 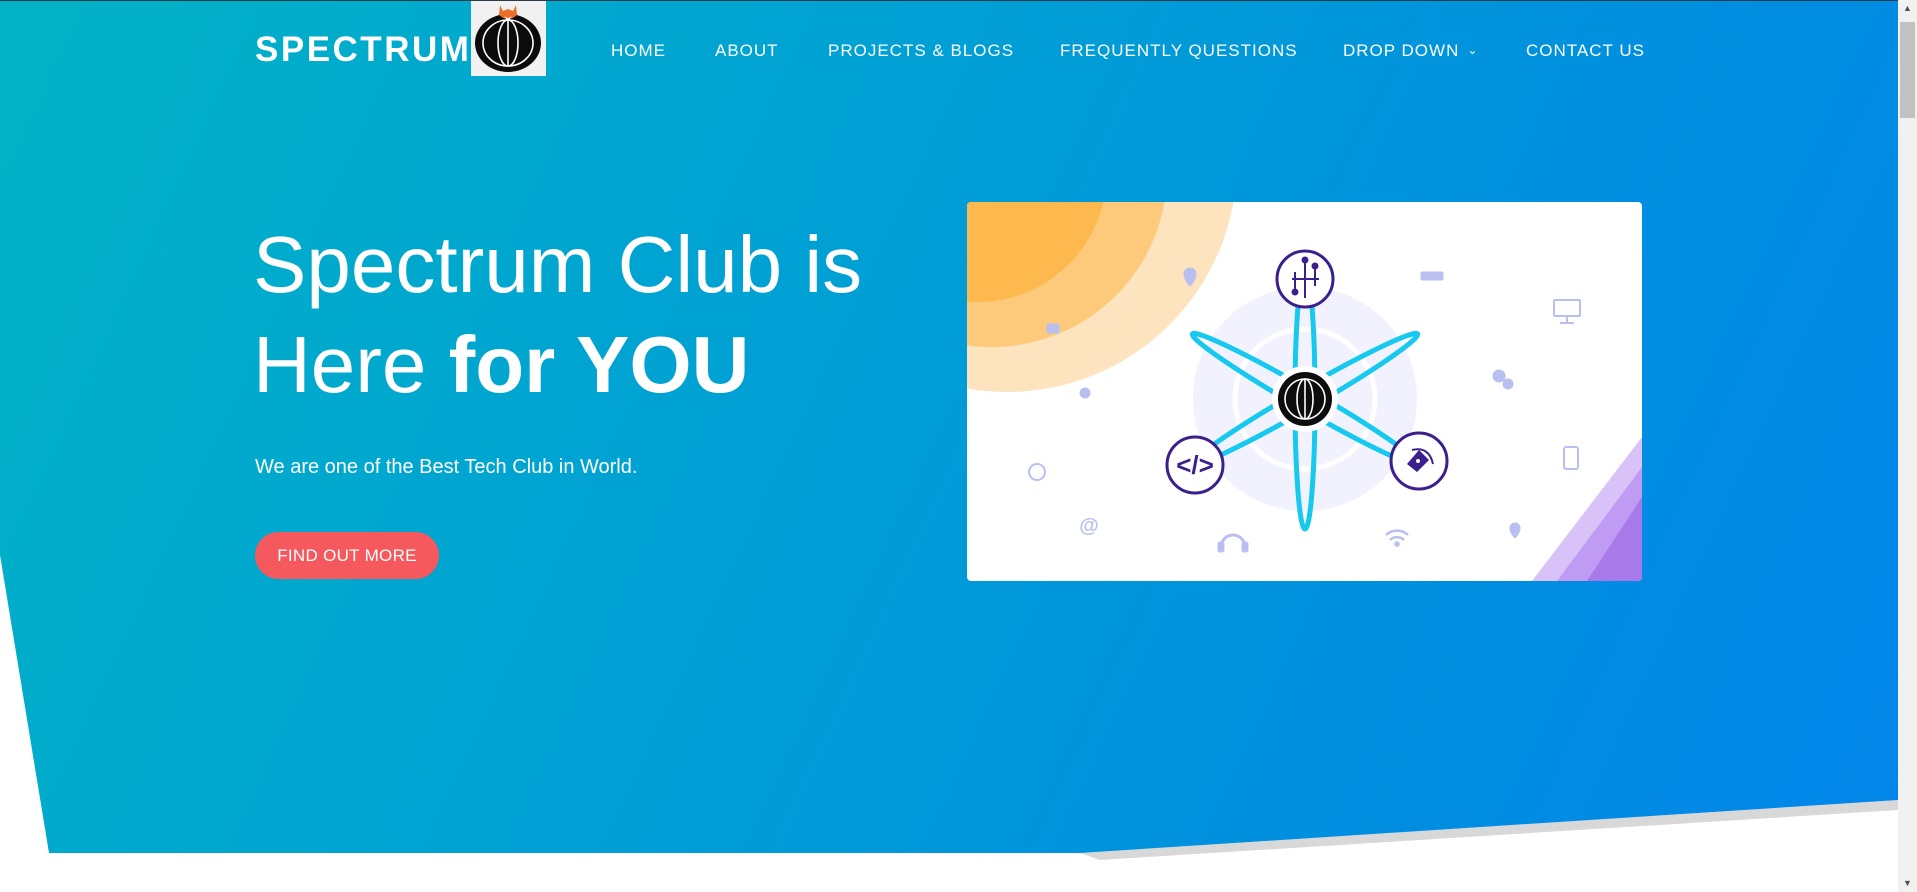 What do you see at coordinates (1503, 379) in the screenshot?
I see `gears-icon` at bounding box center [1503, 379].